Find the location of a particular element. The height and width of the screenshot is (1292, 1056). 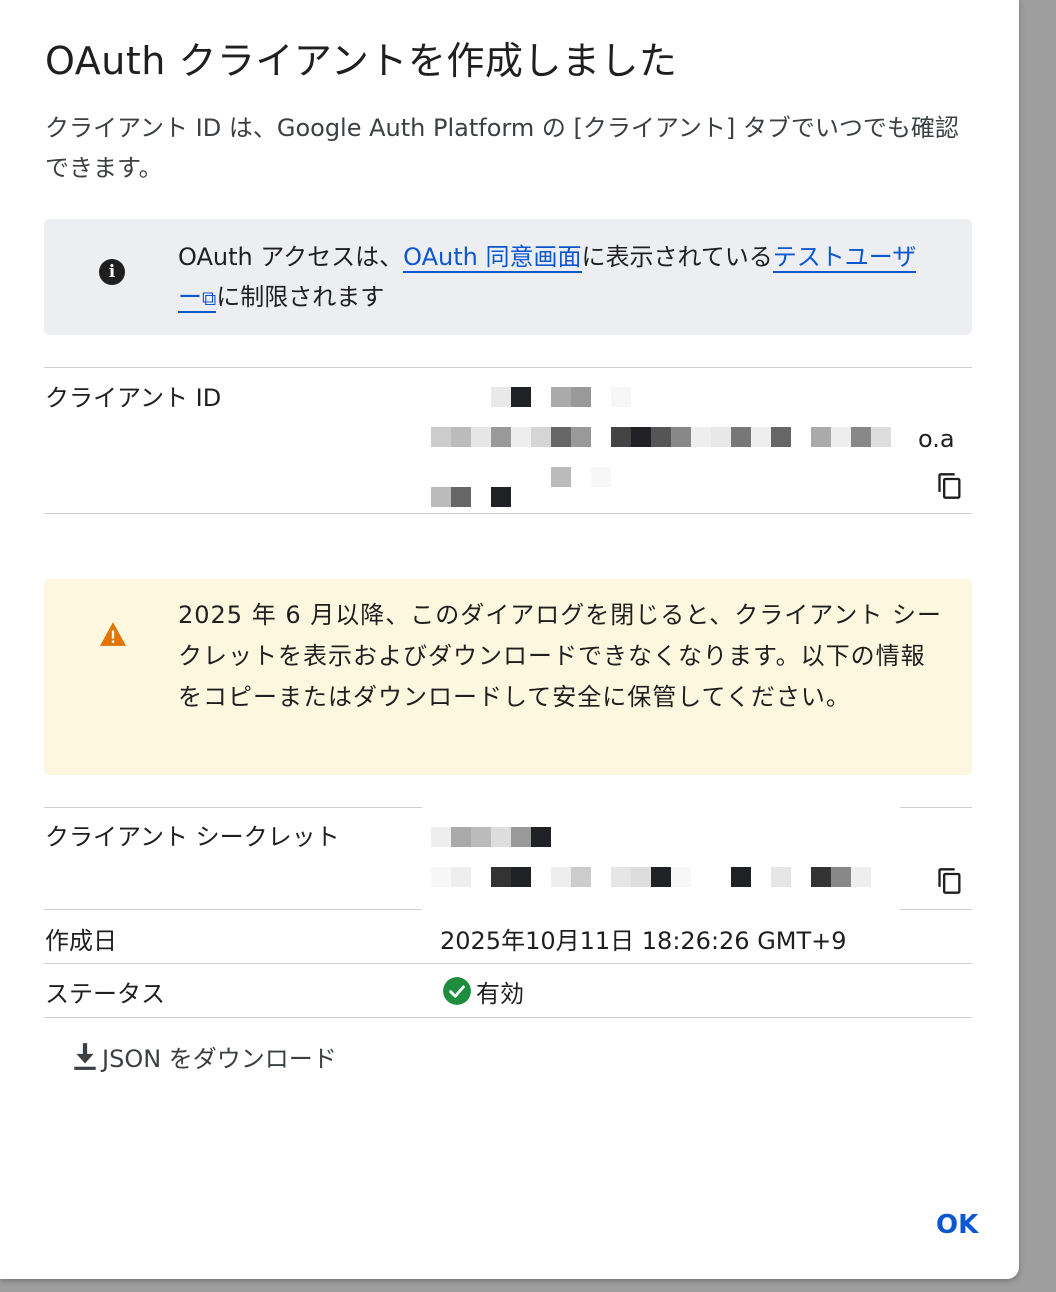

download-json-button: JSON をダウンロード is located at coordinates (204, 1056).